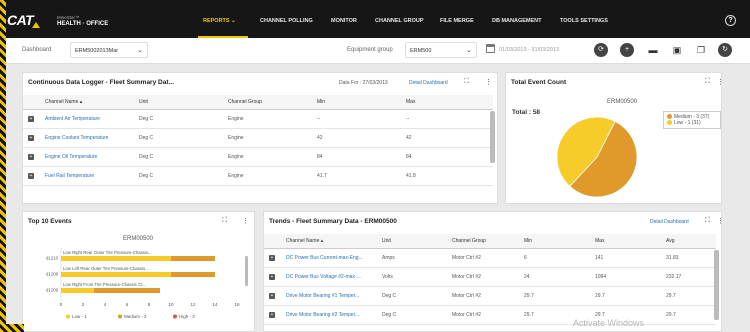 Image resolution: width=750 pixels, height=332 pixels. Describe the element at coordinates (529, 50) in the screenshot. I see `date-range-input: 01/03/2013 - 31/03/2013` at that location.